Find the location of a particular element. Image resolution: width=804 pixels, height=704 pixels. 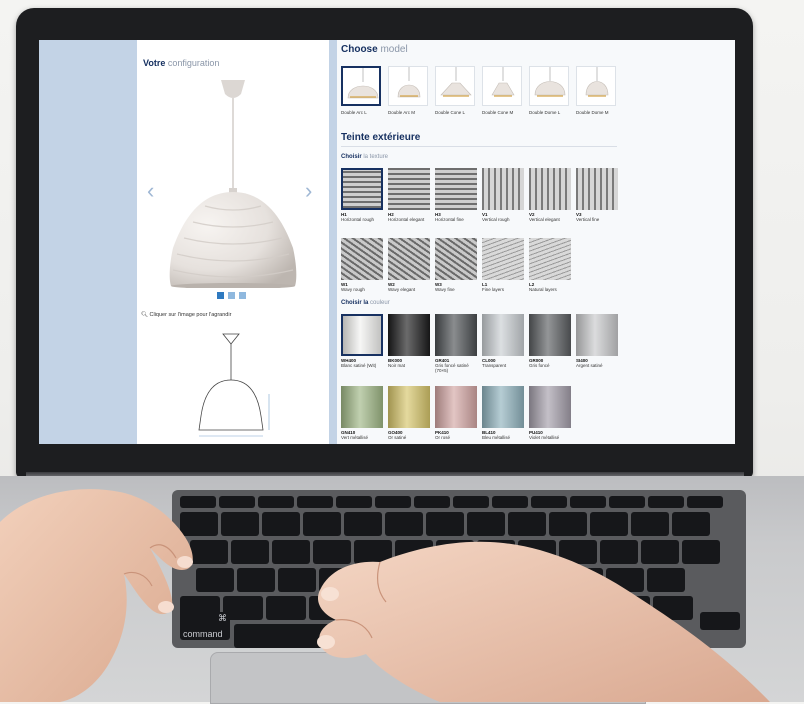

configuration-title: Votre configuration is located at coordinates (181, 63).